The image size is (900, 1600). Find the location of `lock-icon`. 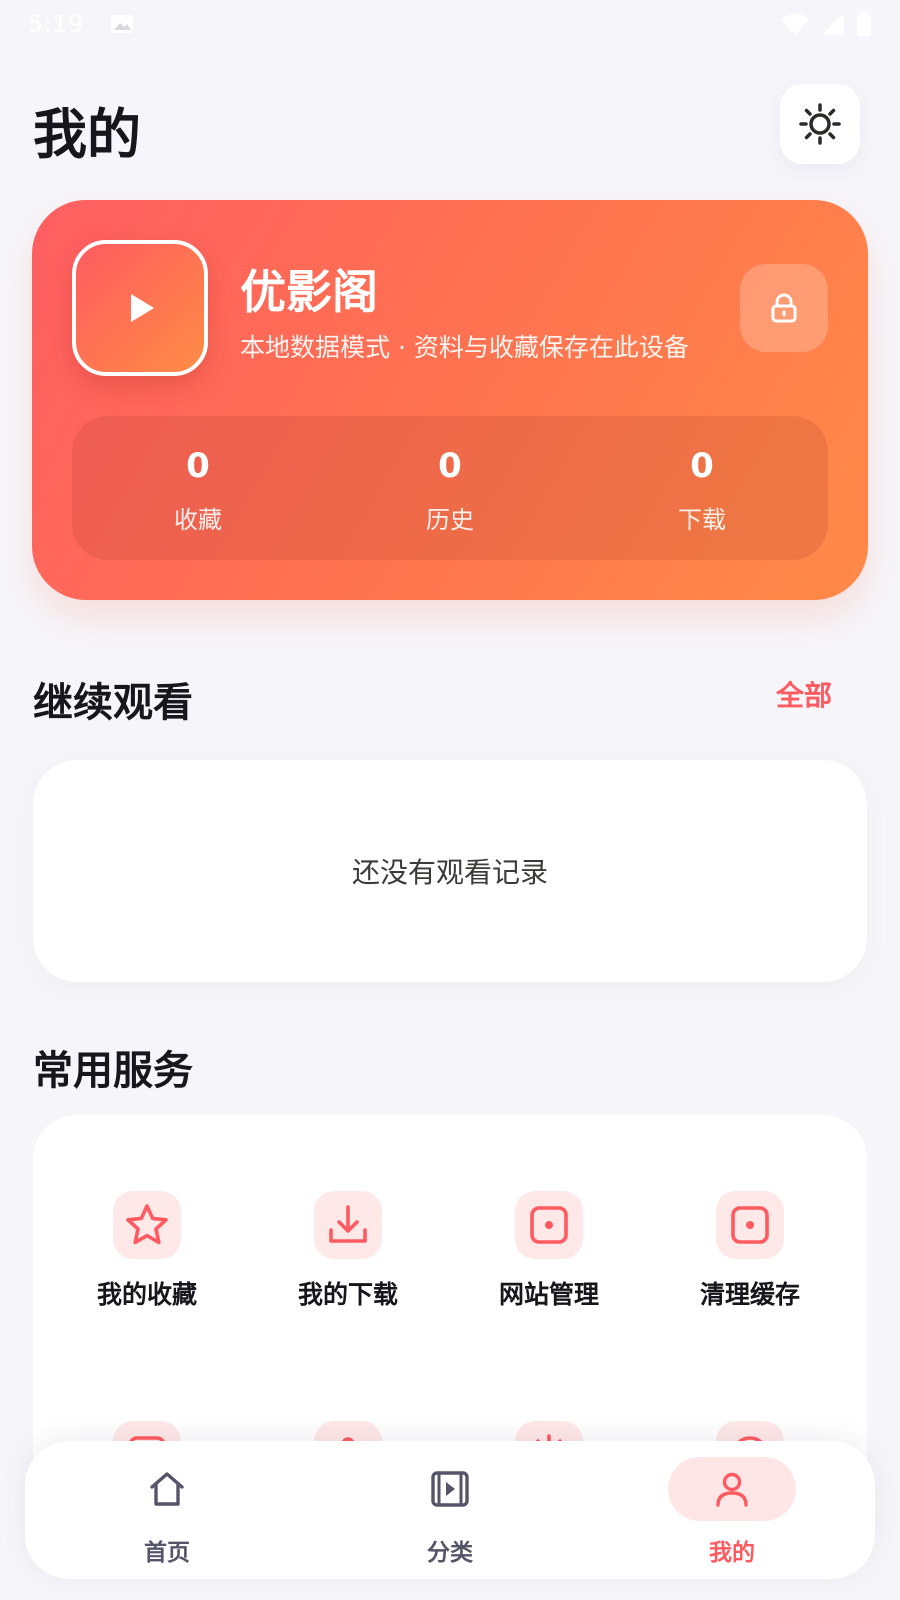

lock-icon is located at coordinates (784, 308).